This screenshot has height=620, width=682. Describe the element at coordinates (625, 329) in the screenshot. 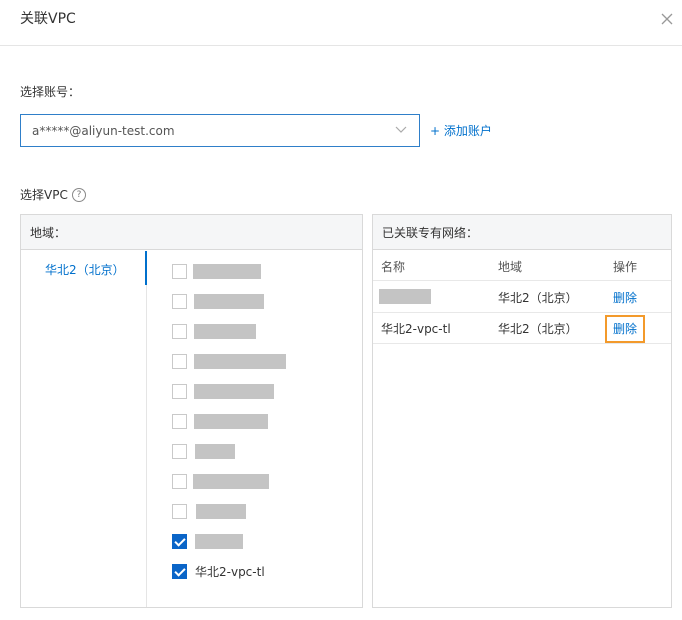

I see `delete-link-highlighted: 删除` at that location.